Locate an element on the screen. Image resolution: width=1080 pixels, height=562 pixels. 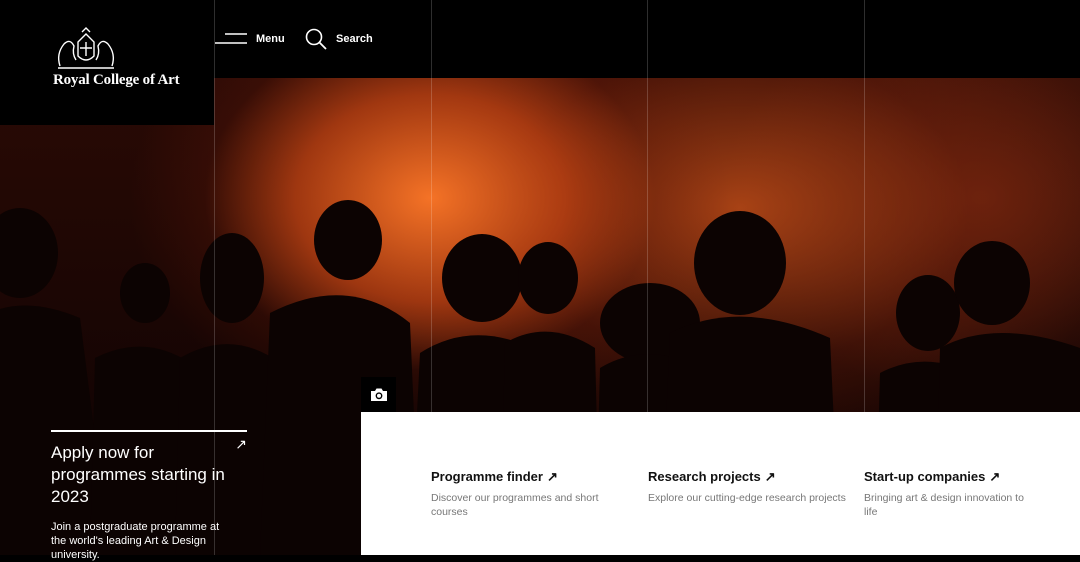
menu-label: Menu is located at coordinates (270, 39).